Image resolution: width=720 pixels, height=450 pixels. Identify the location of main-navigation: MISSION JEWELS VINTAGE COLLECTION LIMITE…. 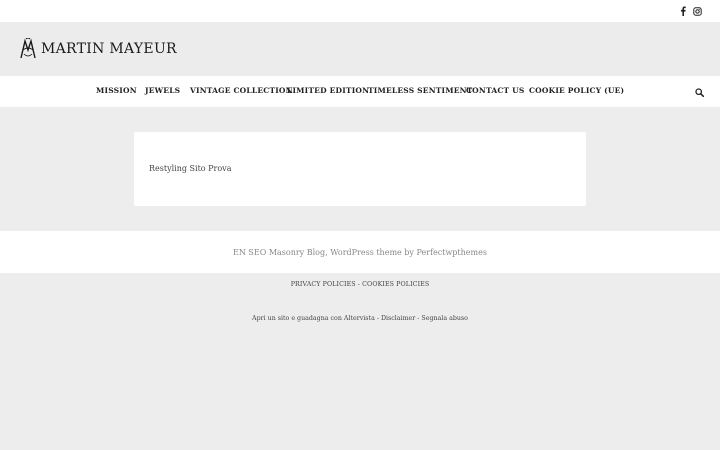
(360, 91).